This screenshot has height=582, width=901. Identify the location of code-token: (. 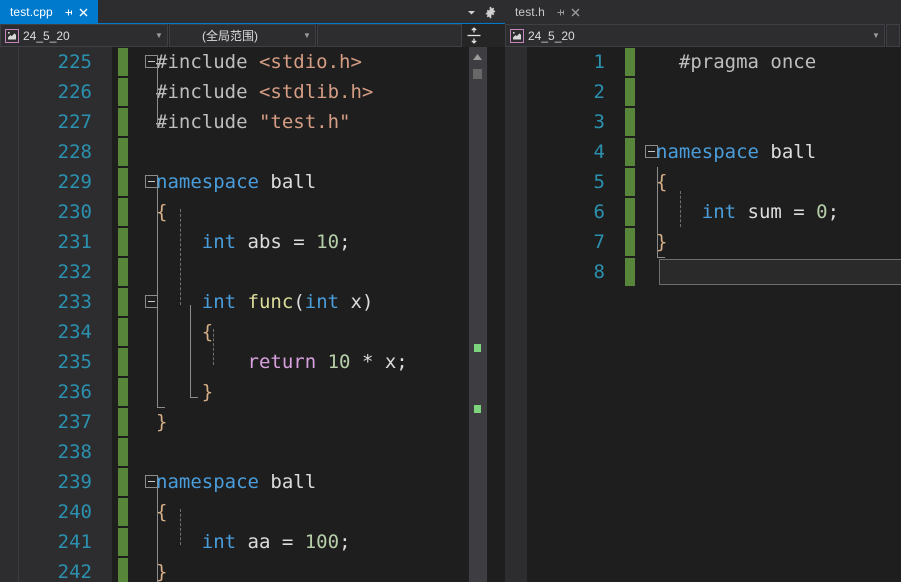
(299, 302).